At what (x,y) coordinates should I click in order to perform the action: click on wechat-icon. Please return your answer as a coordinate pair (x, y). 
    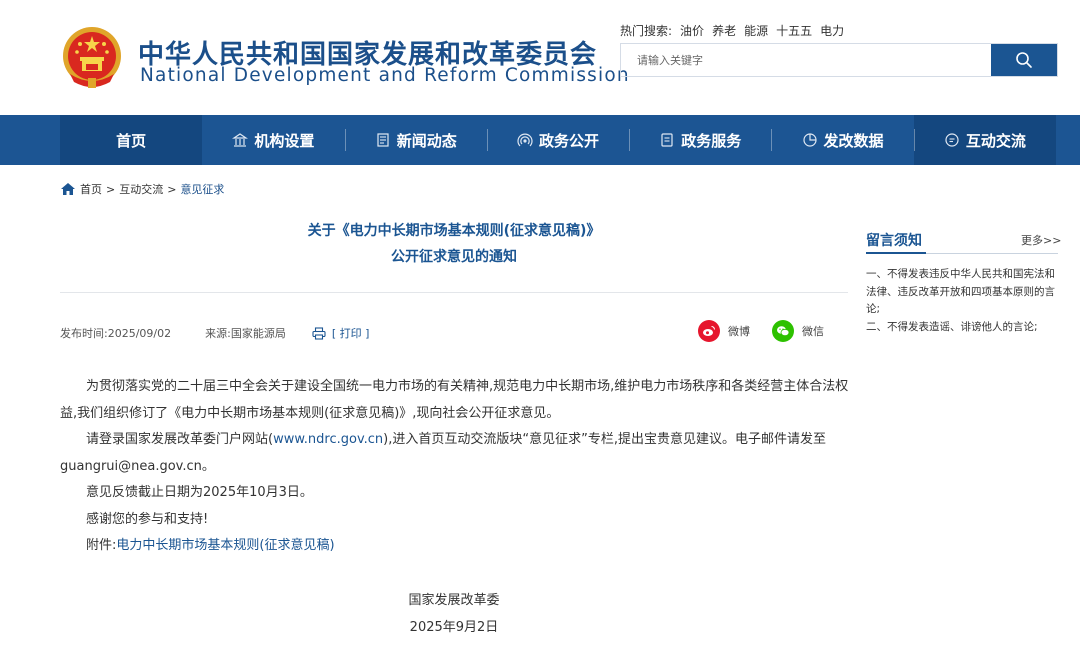
    Looking at the image, I should click on (783, 331).